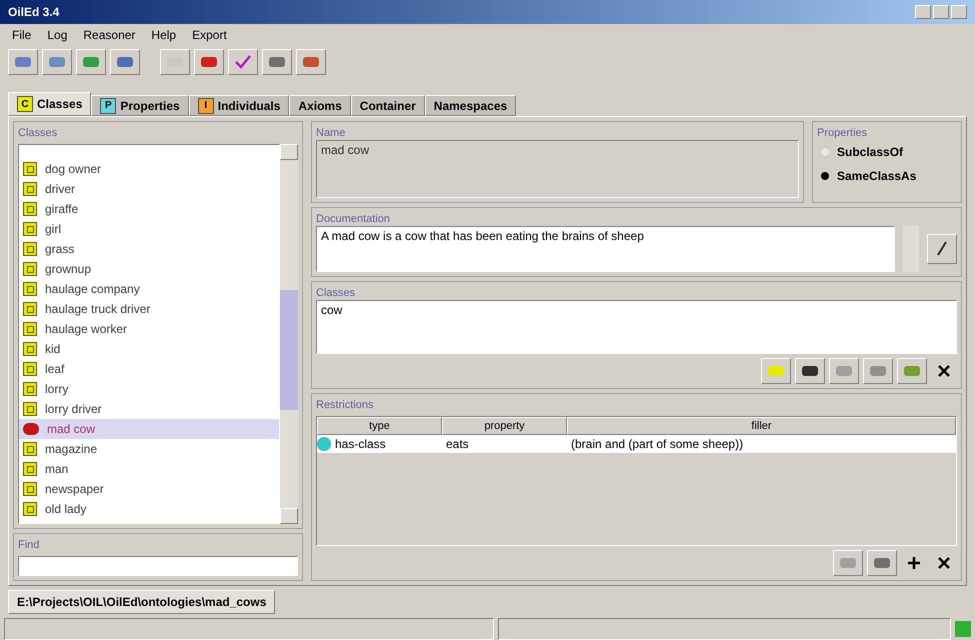 The width and height of the screenshot is (975, 640). What do you see at coordinates (149, 509) in the screenshot?
I see `class-item: old lady` at bounding box center [149, 509].